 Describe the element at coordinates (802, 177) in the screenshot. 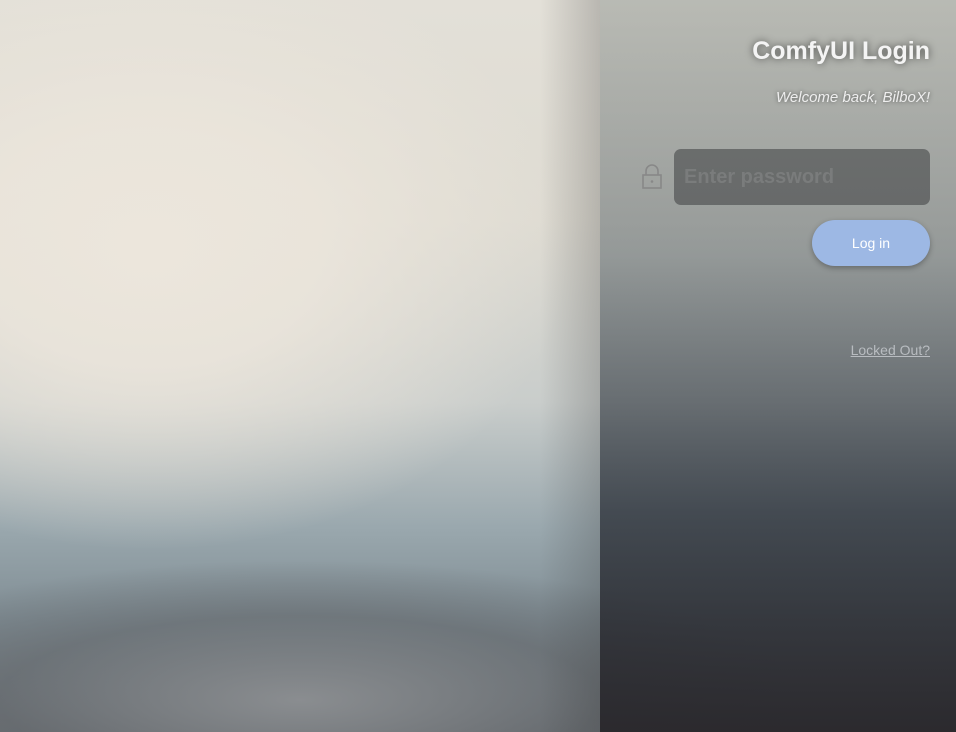

I see `password-input` at that location.